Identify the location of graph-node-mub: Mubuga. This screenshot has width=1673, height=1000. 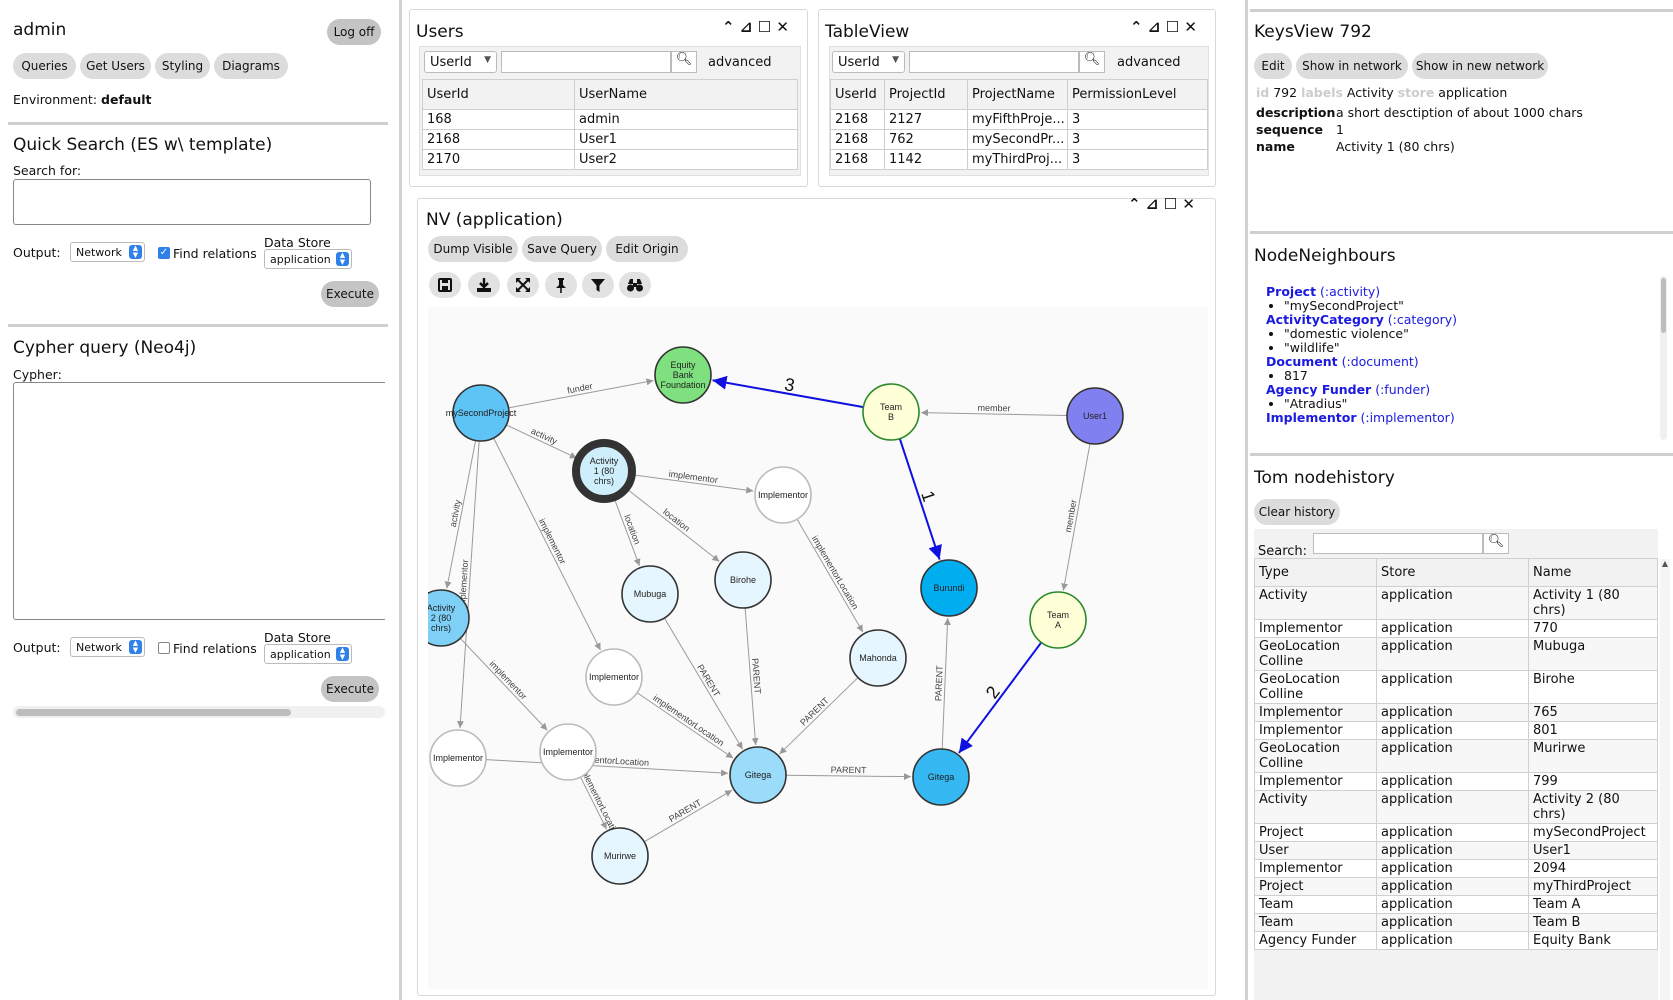
(650, 594).